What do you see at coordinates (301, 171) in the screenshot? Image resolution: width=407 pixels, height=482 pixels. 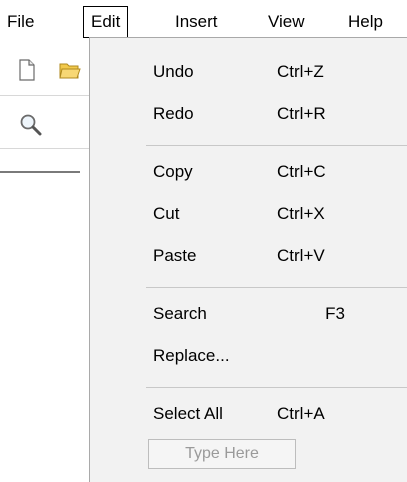 I see `menu-item-shortcut: Ctrl+C` at bounding box center [301, 171].